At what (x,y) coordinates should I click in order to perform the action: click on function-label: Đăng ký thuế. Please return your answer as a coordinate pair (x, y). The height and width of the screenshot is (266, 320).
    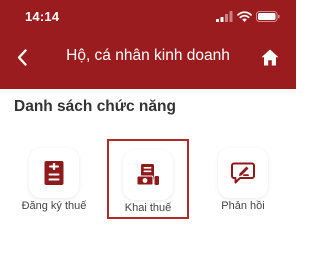
    Looking at the image, I should click on (54, 206).